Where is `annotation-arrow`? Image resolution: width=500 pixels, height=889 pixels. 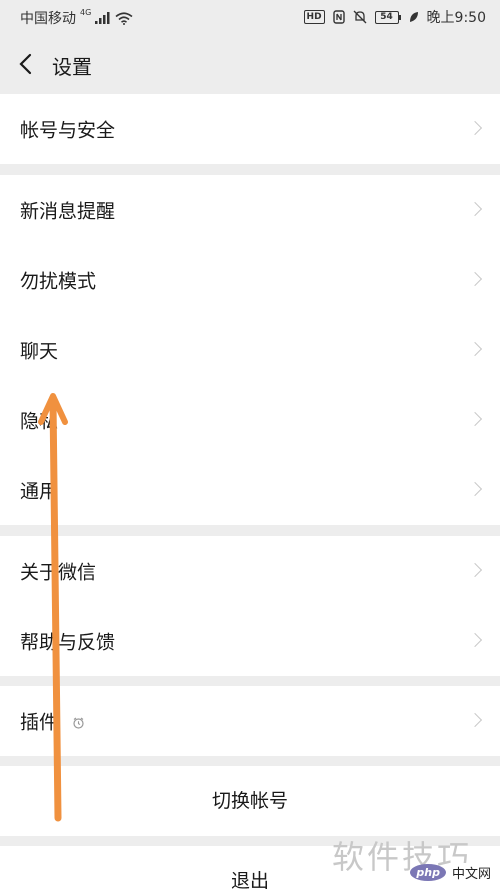
annotation-arrow is located at coordinates (53, 607).